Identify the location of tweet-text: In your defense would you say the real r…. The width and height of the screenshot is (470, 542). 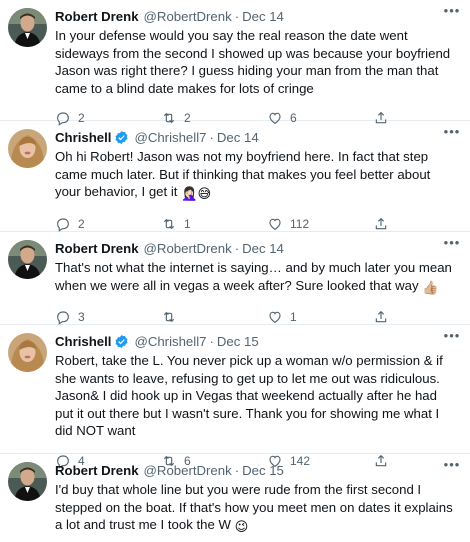
(253, 62).